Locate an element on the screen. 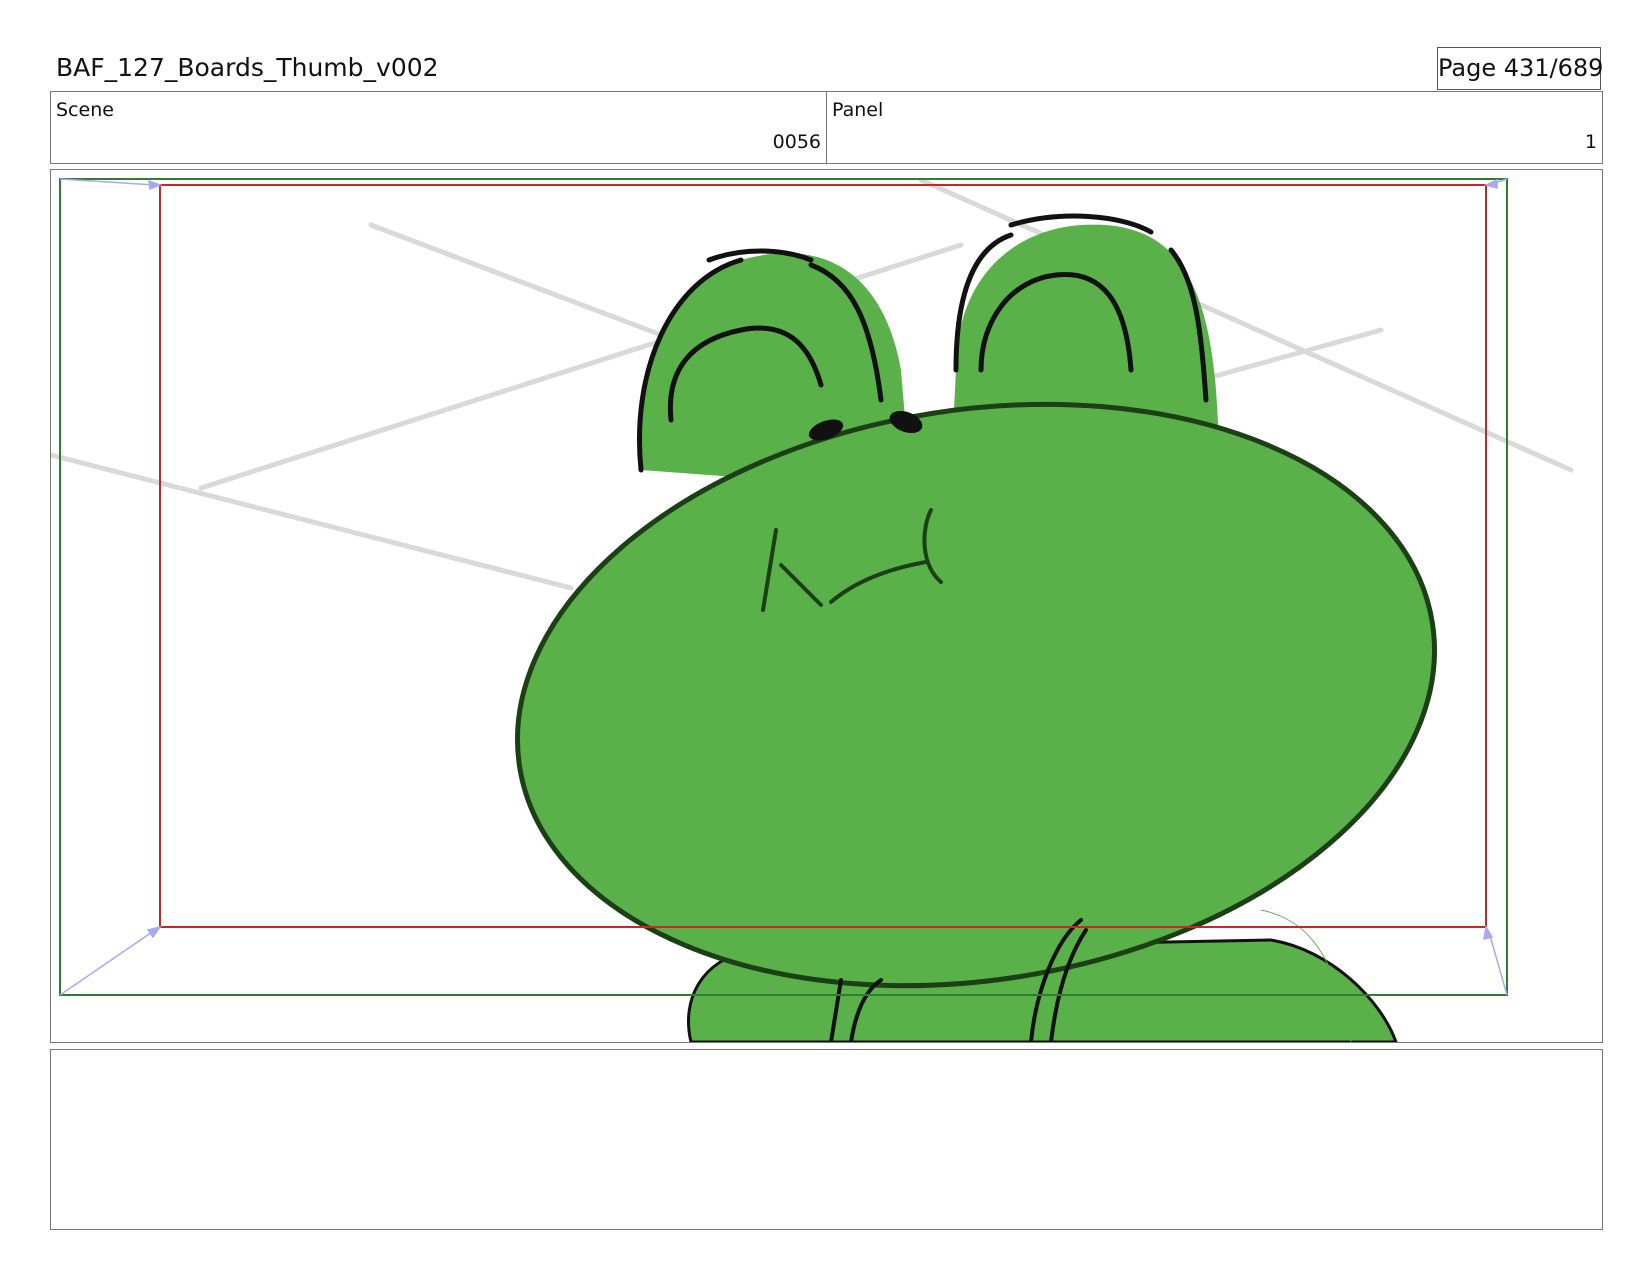  panel-cell: Panel 1 is located at coordinates (1214, 127).